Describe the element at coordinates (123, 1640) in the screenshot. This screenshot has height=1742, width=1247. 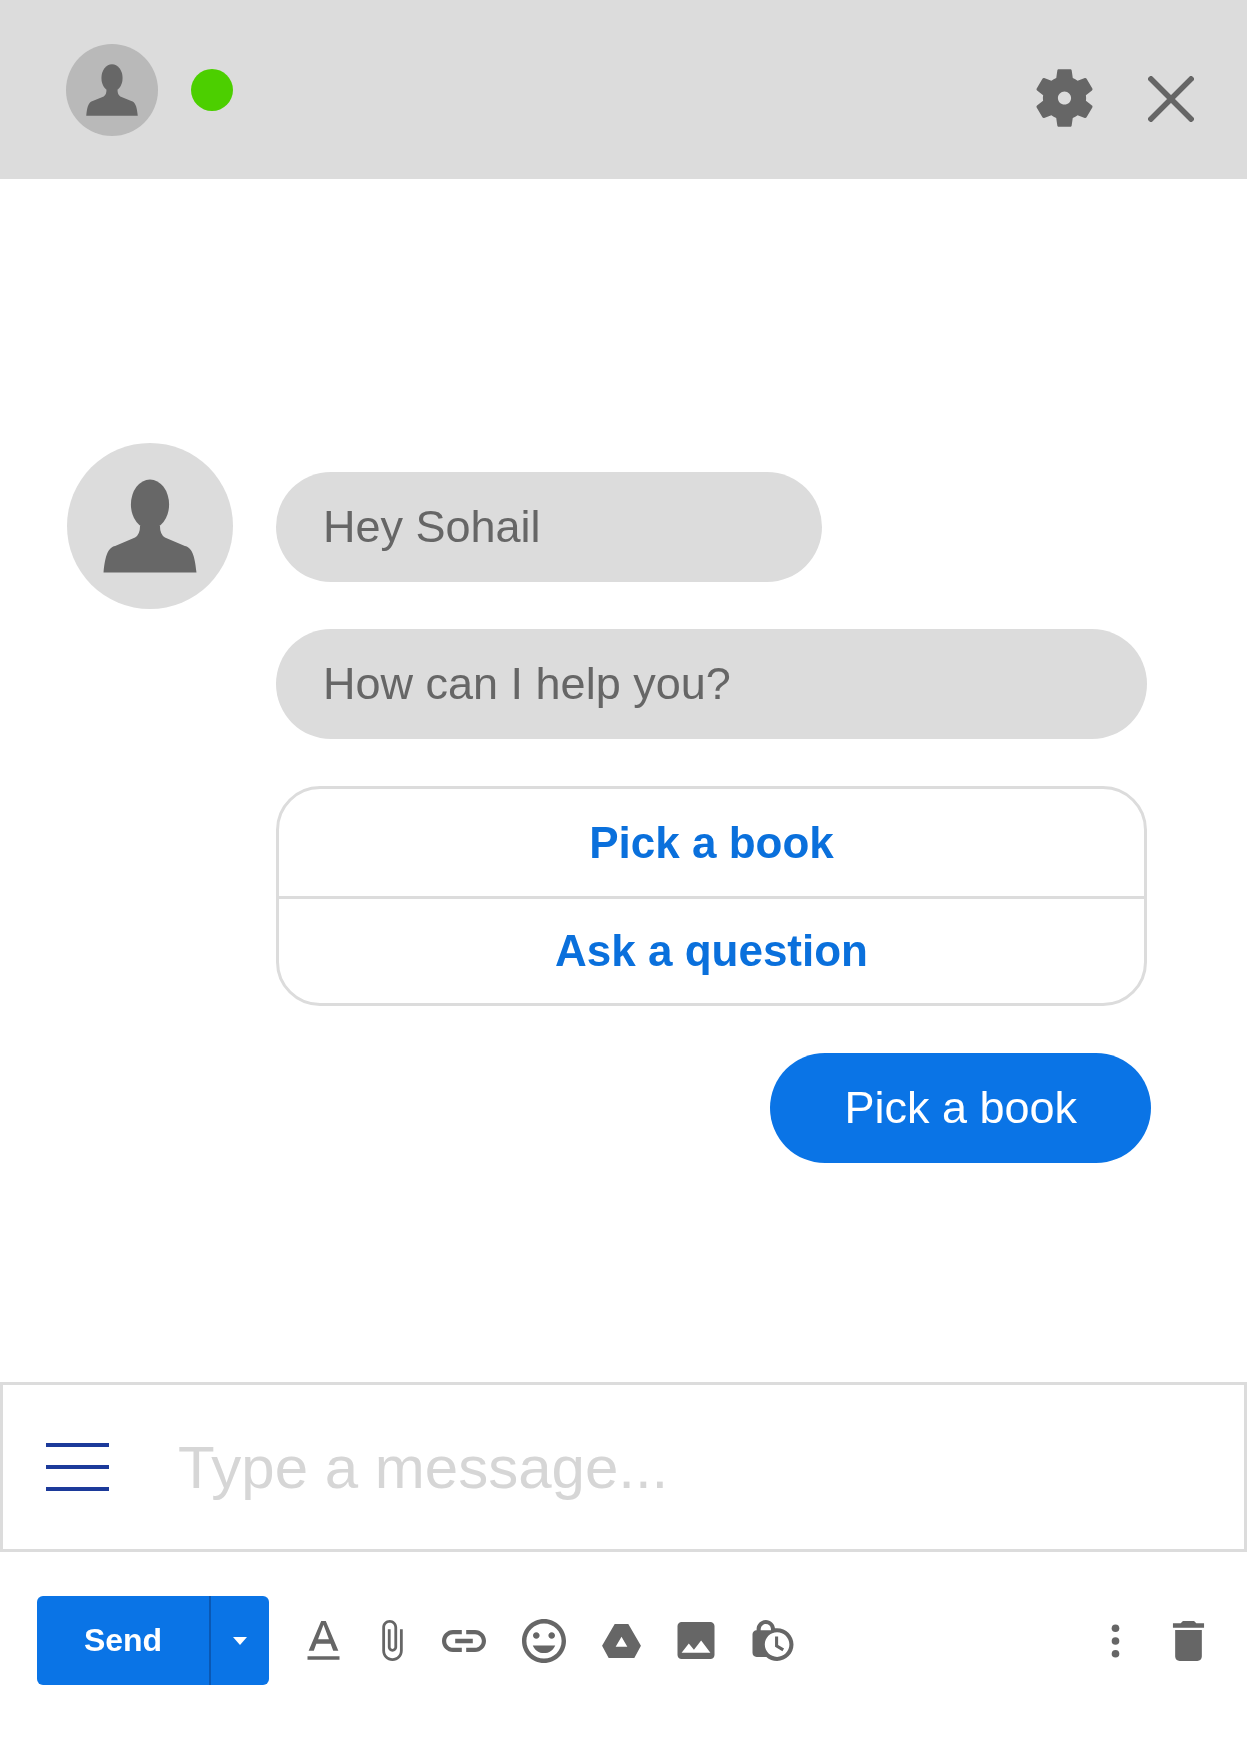
I see `send-button: Send` at that location.